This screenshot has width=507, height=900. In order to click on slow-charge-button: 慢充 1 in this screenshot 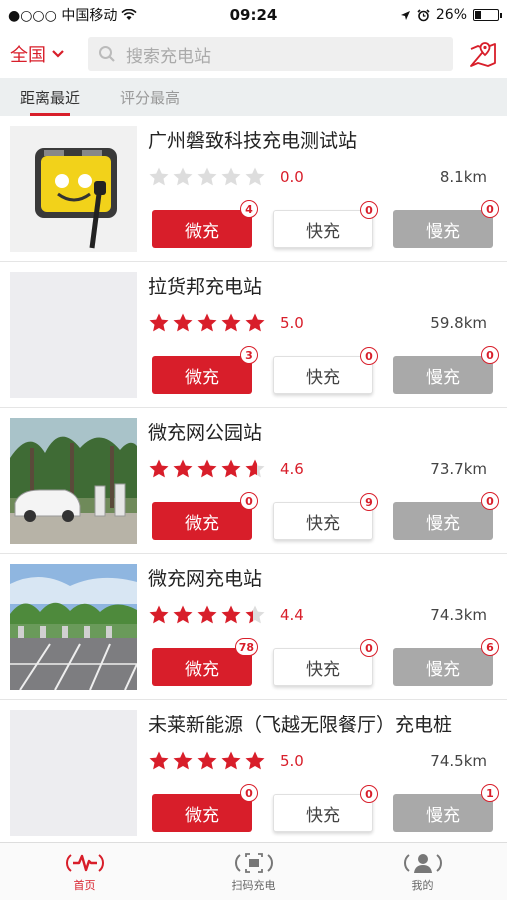, I will do `click(446, 808)`.